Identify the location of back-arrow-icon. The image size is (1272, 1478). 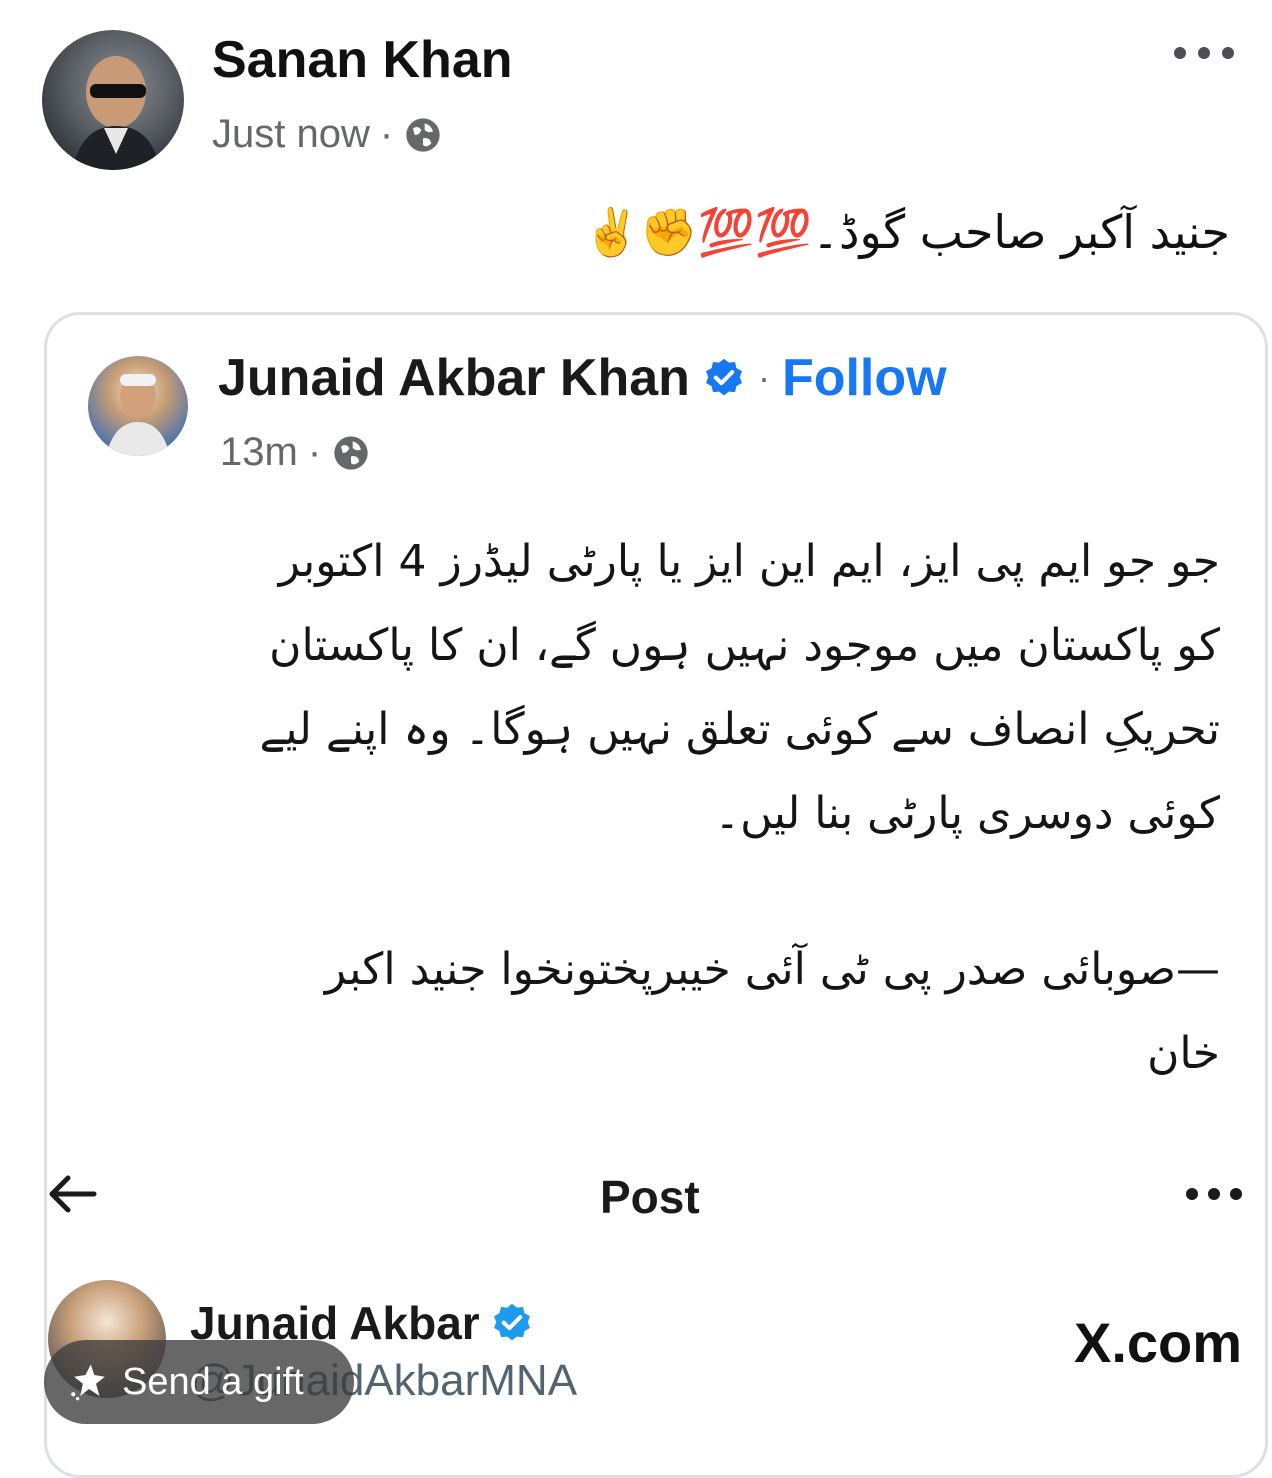
(72, 1194).